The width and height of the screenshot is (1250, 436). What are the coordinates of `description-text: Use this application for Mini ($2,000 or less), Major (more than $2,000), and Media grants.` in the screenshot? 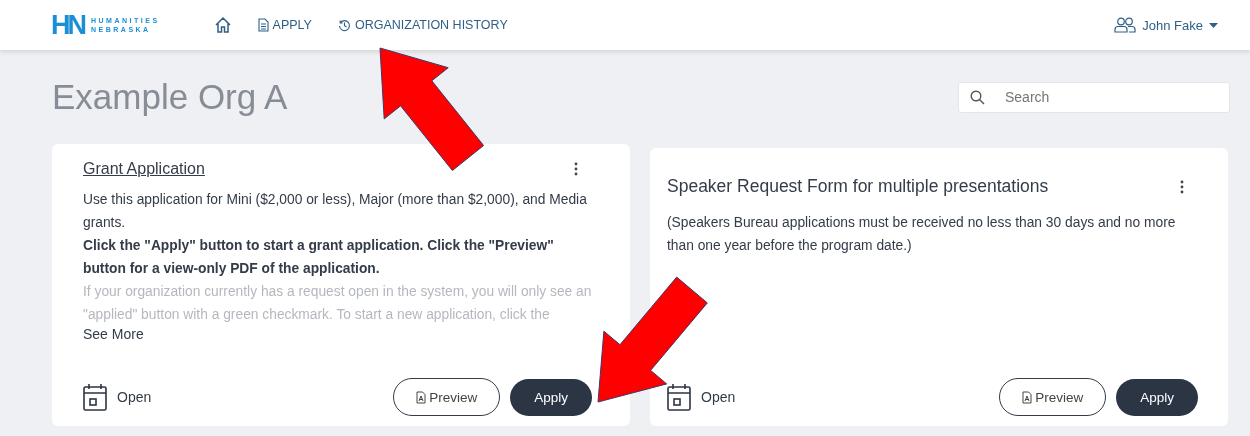 It's located at (335, 211).